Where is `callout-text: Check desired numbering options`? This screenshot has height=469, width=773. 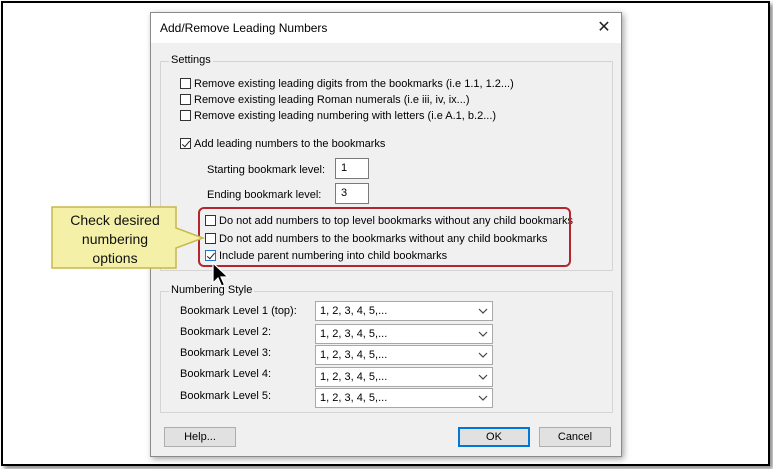
callout-text: Check desired numbering options is located at coordinates (115, 239).